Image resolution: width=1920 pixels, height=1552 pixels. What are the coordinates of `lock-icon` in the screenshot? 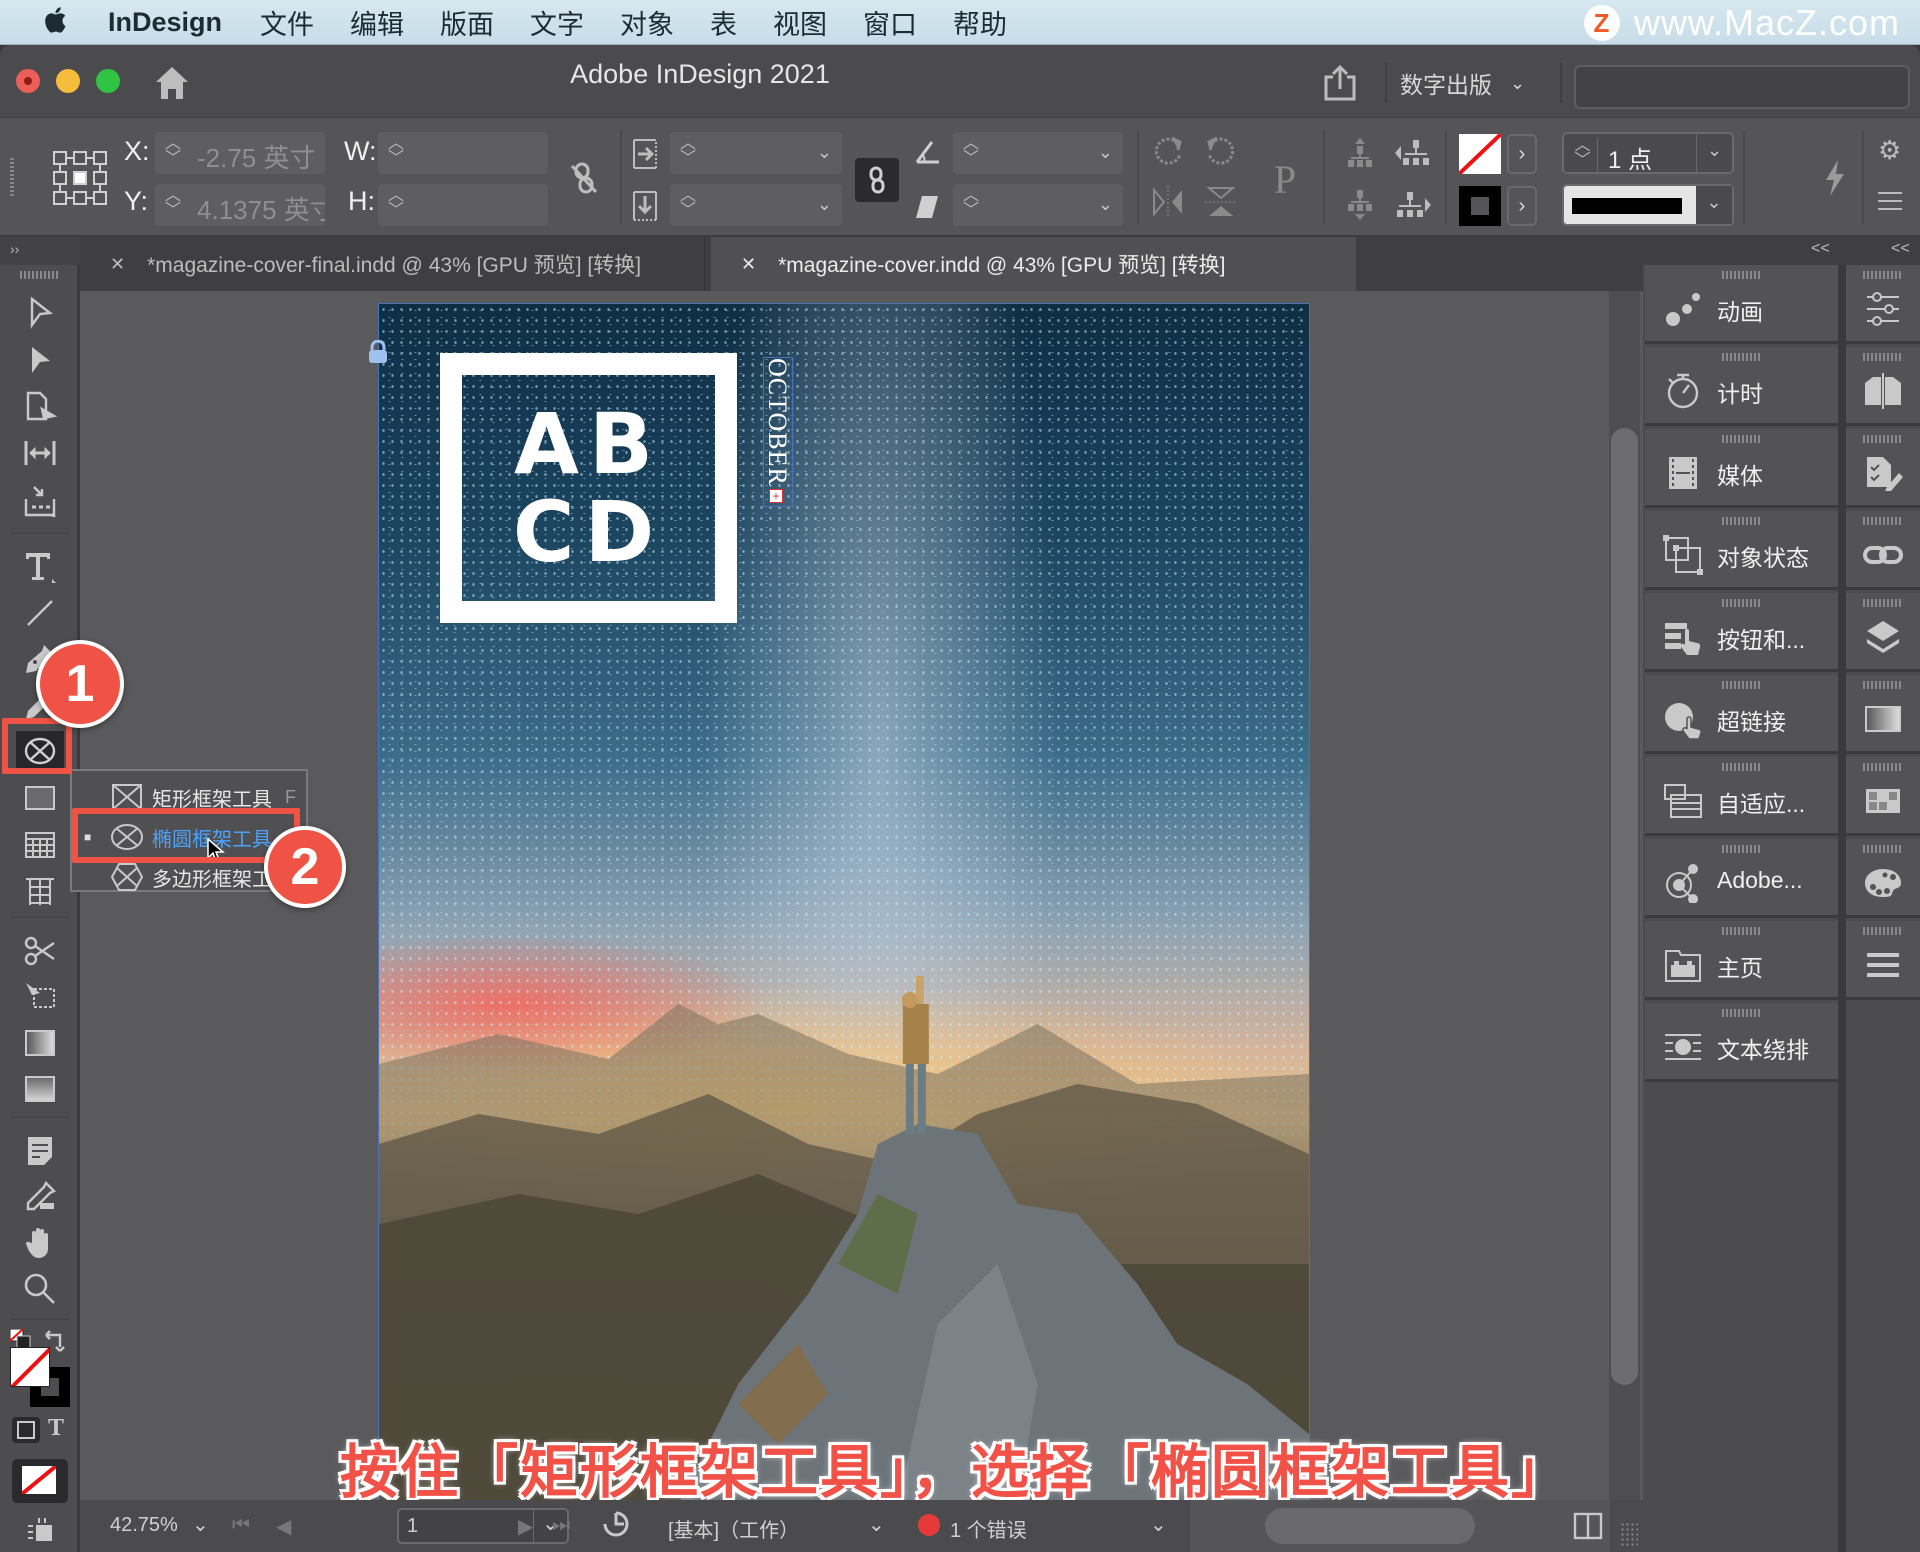 It's located at (378, 351).